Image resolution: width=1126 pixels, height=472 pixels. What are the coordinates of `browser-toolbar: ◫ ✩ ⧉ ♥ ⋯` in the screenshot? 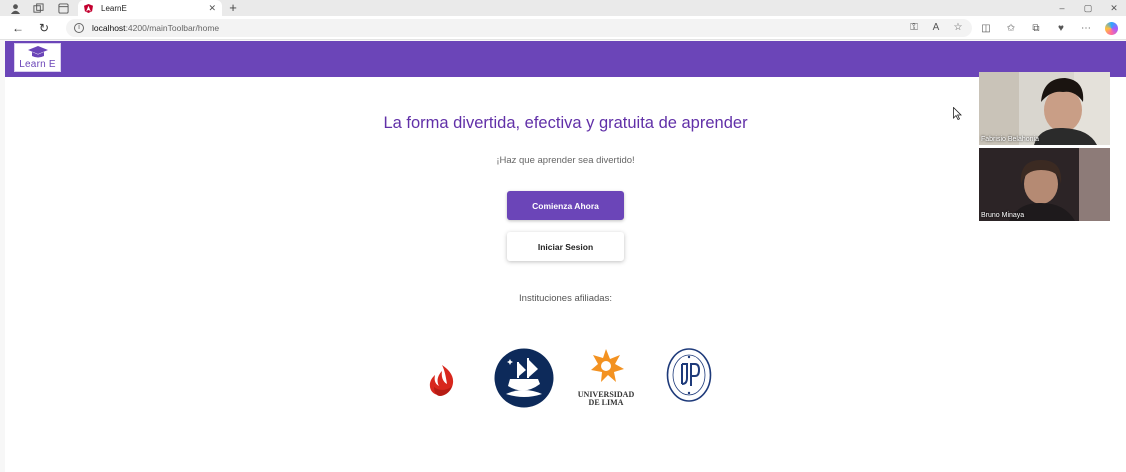 It's located at (1049, 28).